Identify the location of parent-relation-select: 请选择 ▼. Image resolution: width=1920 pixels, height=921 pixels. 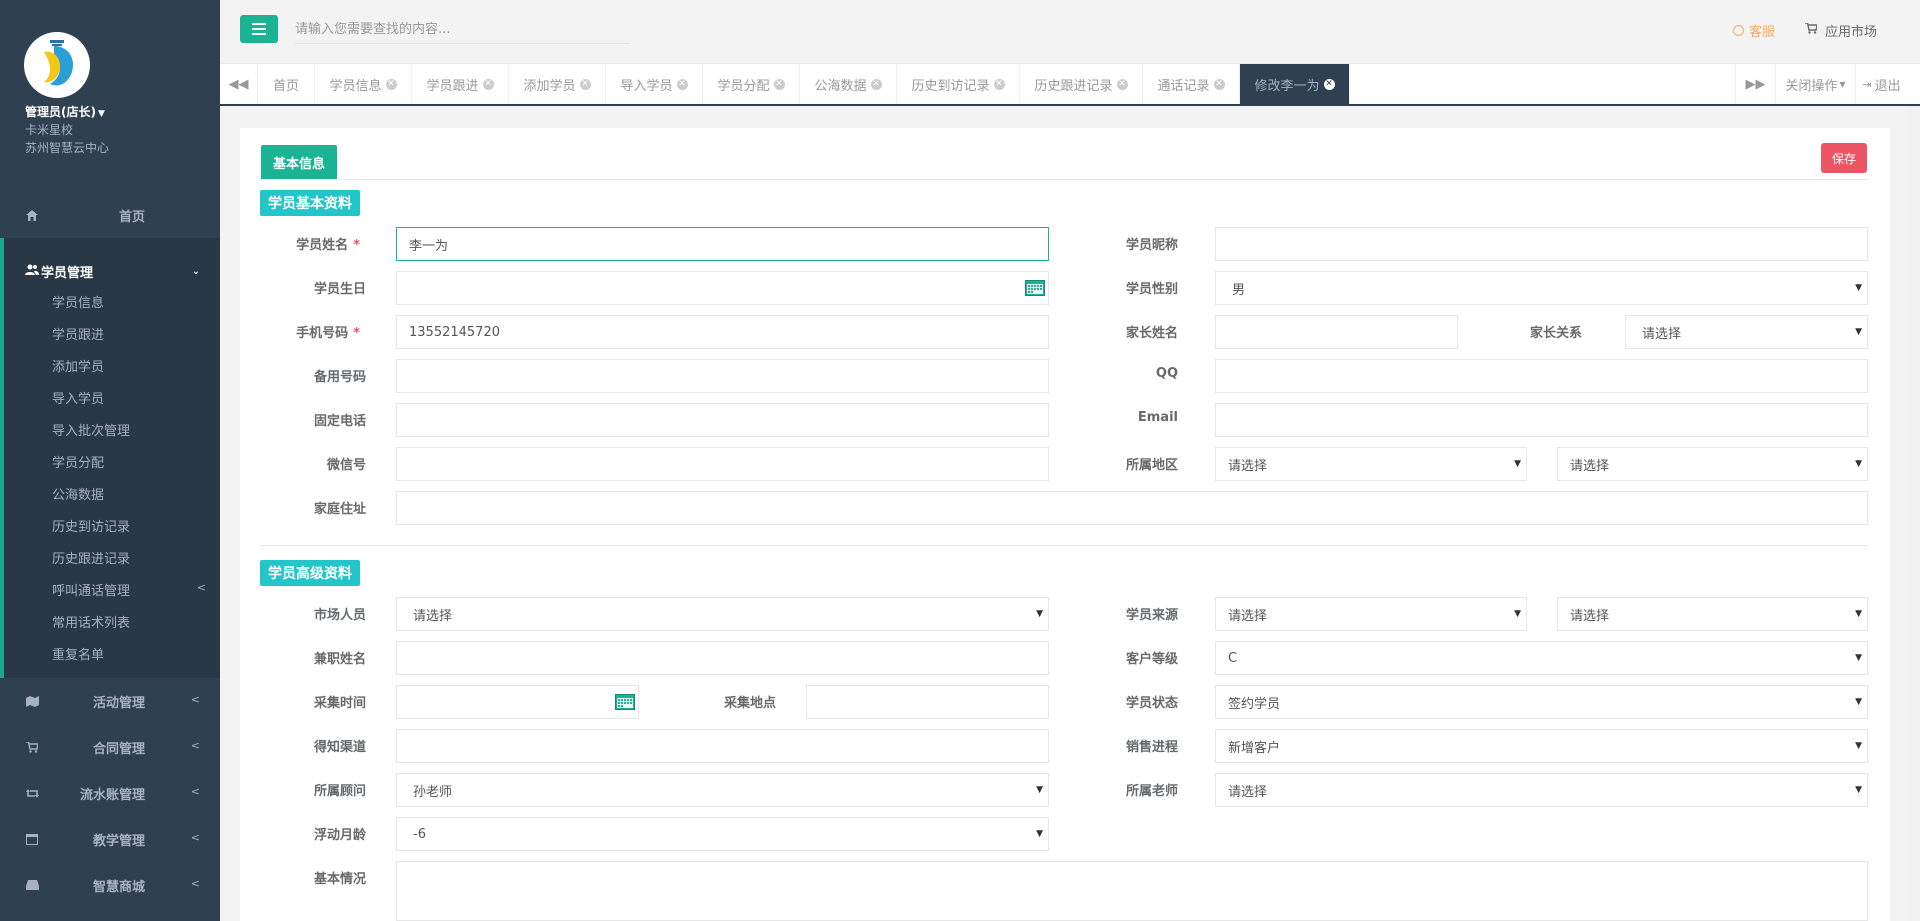
(1746, 332).